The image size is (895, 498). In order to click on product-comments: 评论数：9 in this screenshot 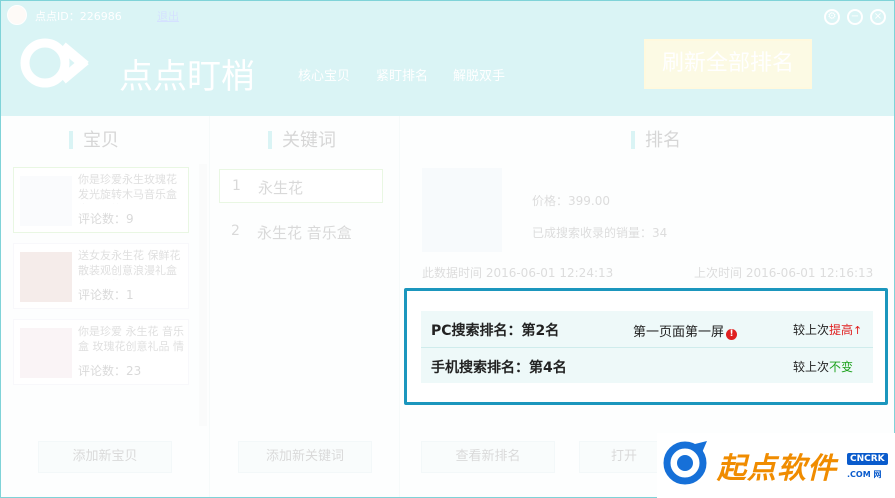, I will do `click(106, 219)`.